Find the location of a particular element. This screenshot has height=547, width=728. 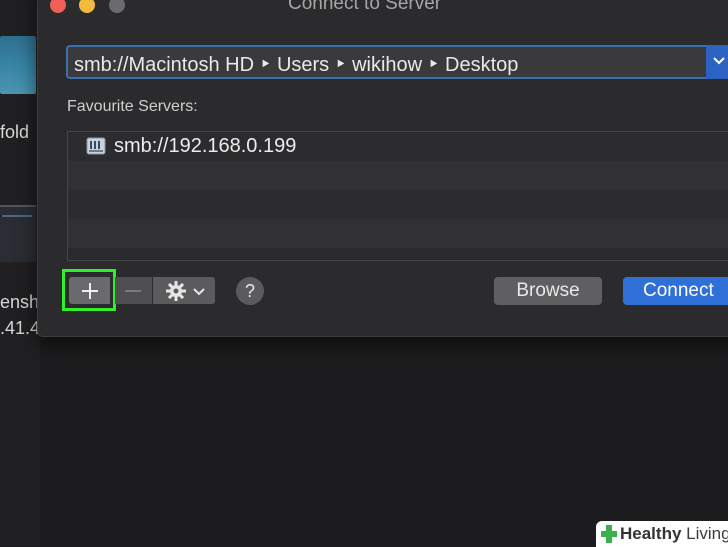

minus-icon is located at coordinates (133, 291).